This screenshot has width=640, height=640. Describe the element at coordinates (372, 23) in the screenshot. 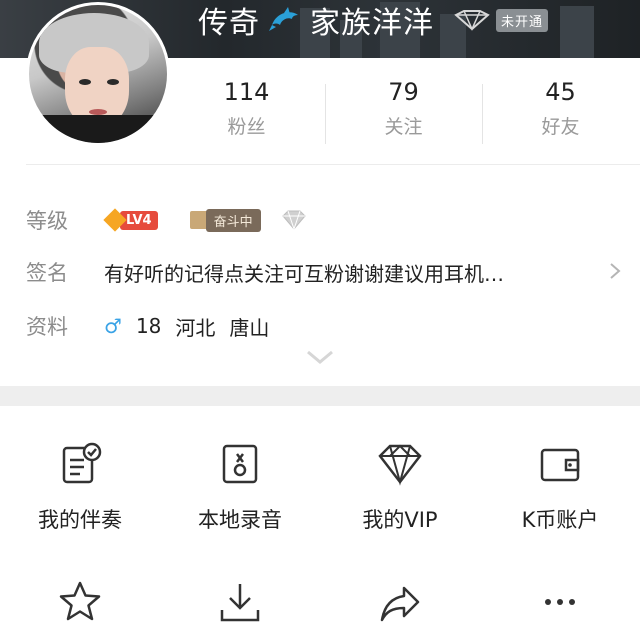

I see `nickname-suffix: 家族洋洋` at that location.